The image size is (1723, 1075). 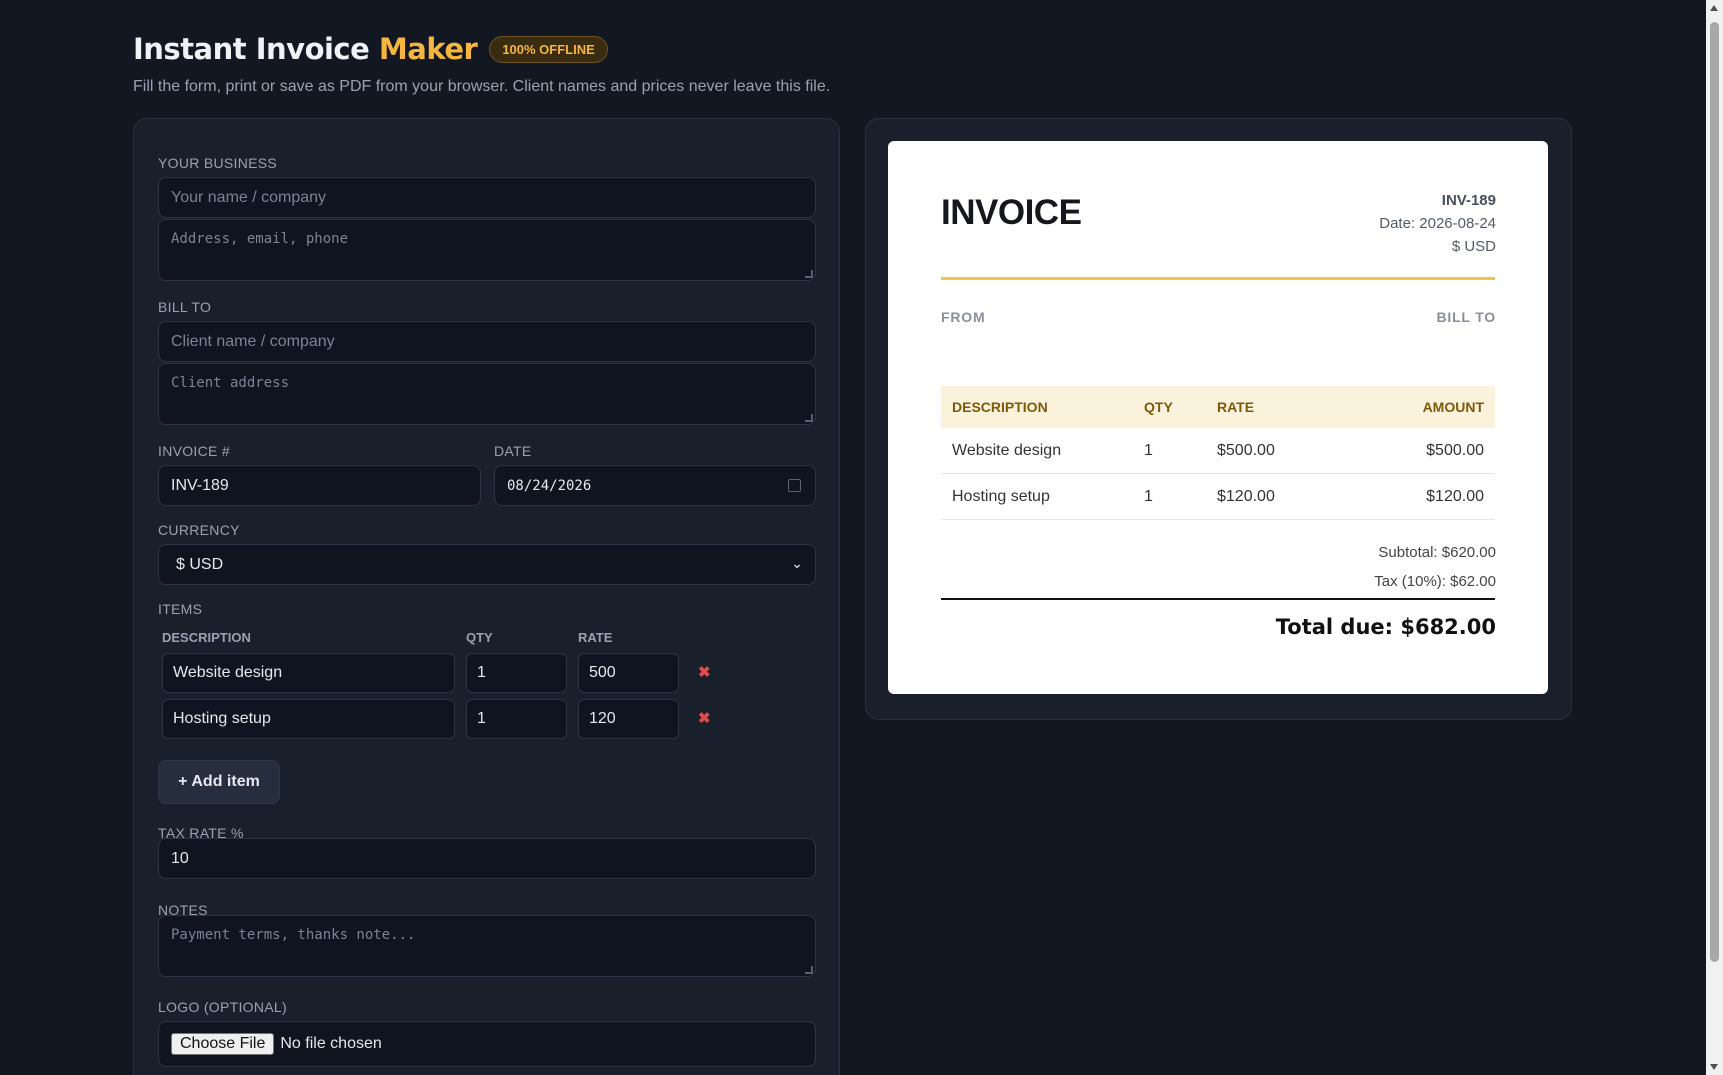 I want to click on th-qty: QTY, so click(x=1158, y=407).